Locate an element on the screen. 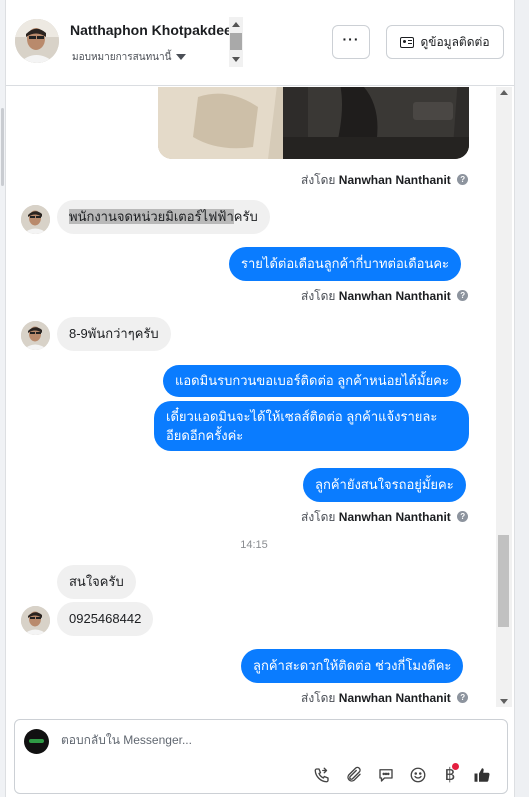 Image resolution: width=529 pixels, height=797 pixels. incoming-message: 8-9พันกว่าๆครับ is located at coordinates (114, 334).